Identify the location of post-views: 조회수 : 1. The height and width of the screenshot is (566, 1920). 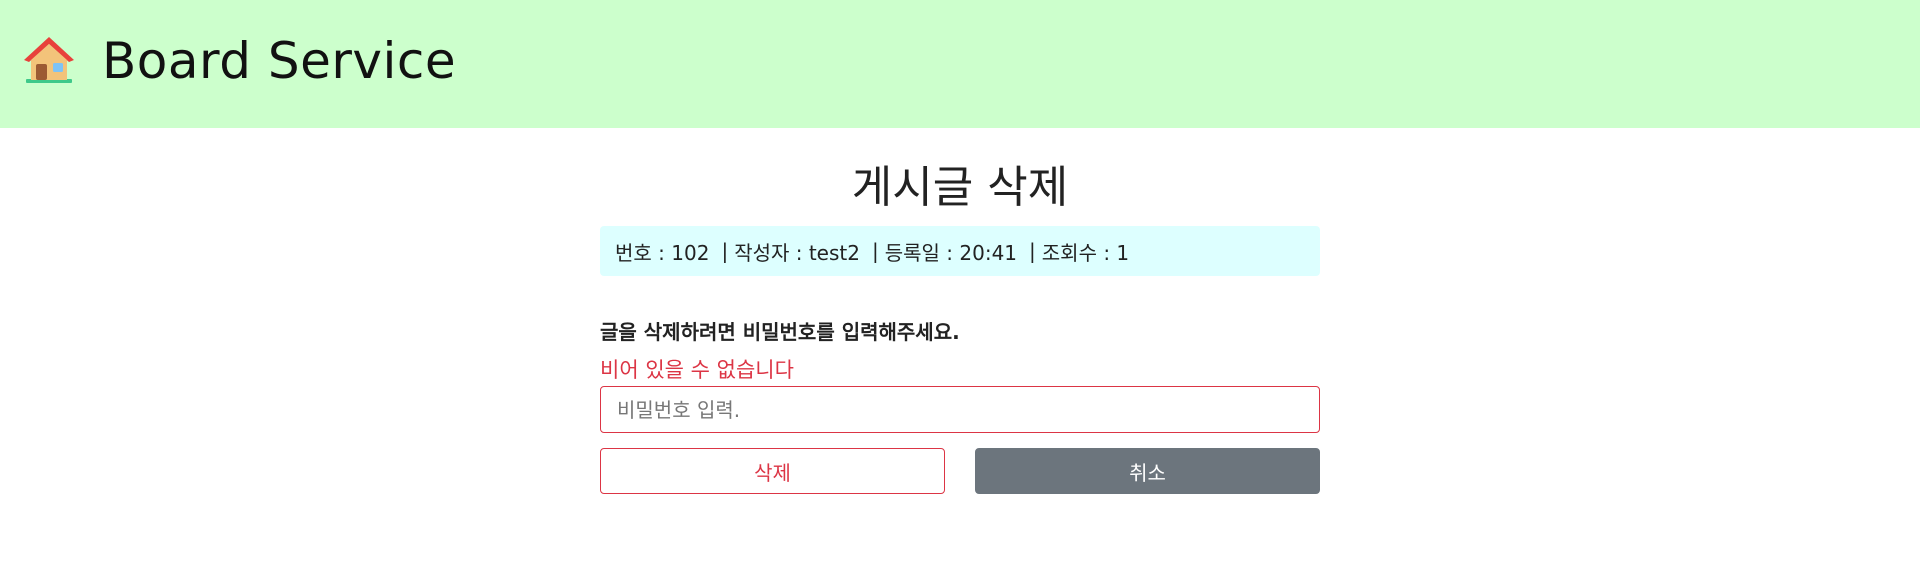
(1085, 252).